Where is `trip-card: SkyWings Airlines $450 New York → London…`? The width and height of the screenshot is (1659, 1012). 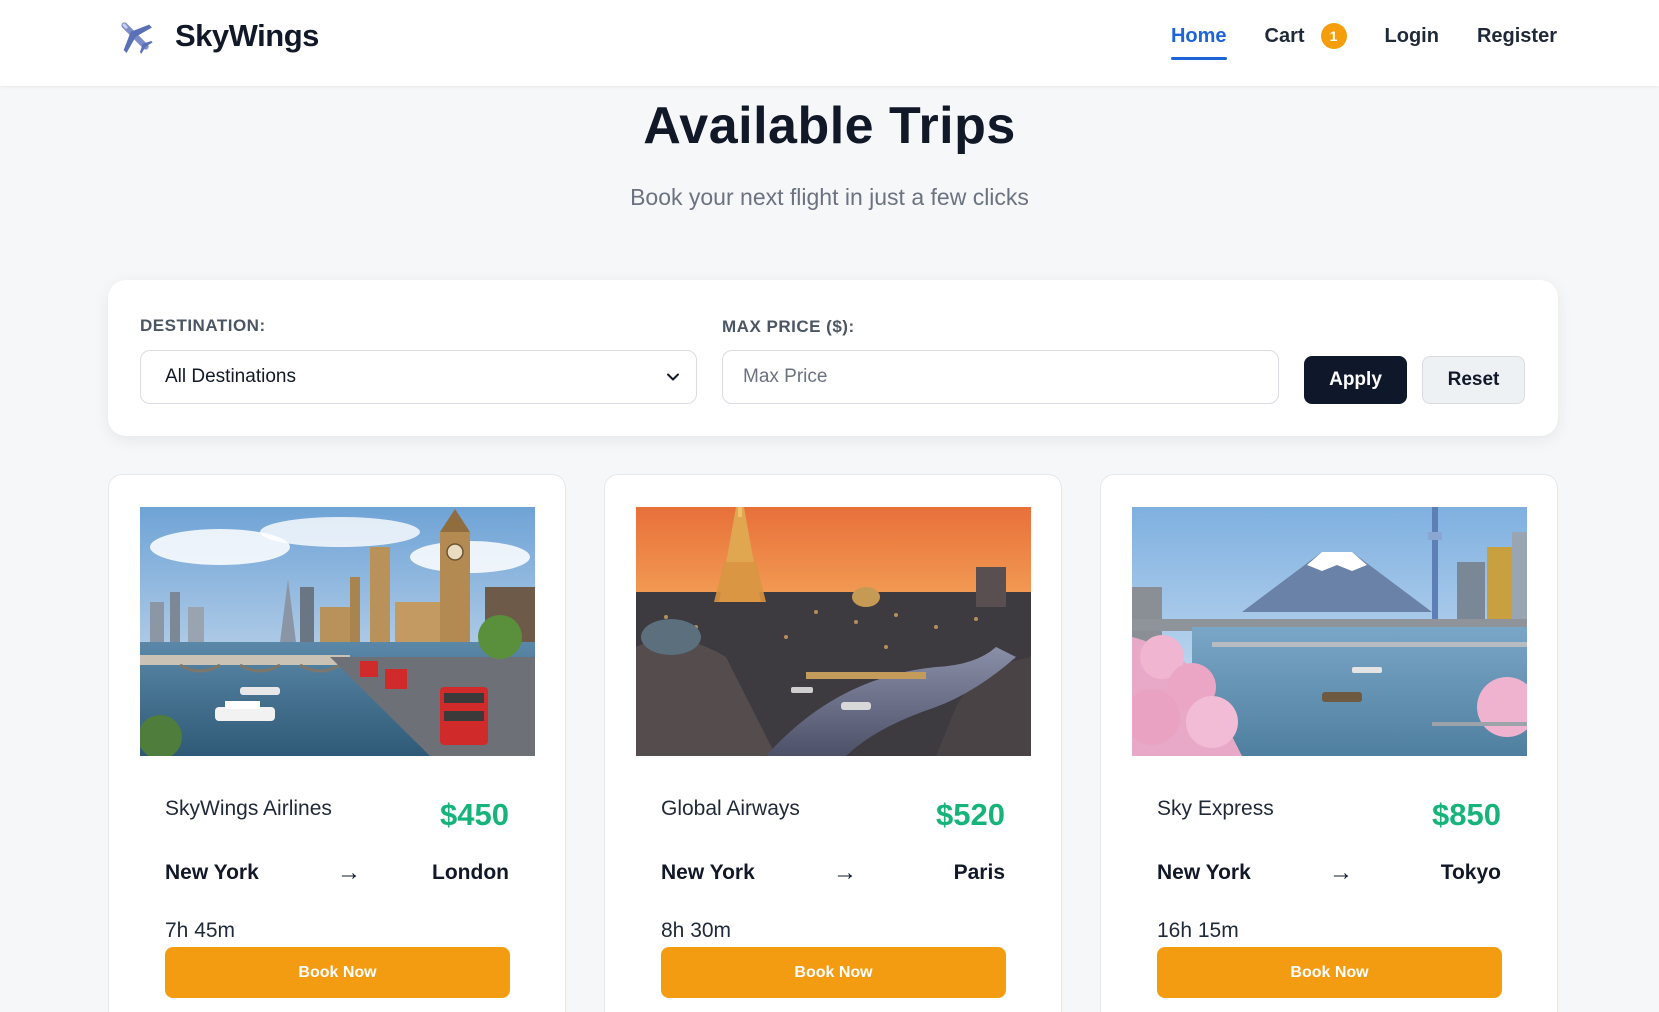 trip-card: SkyWings Airlines $450 New York → London… is located at coordinates (337, 743).